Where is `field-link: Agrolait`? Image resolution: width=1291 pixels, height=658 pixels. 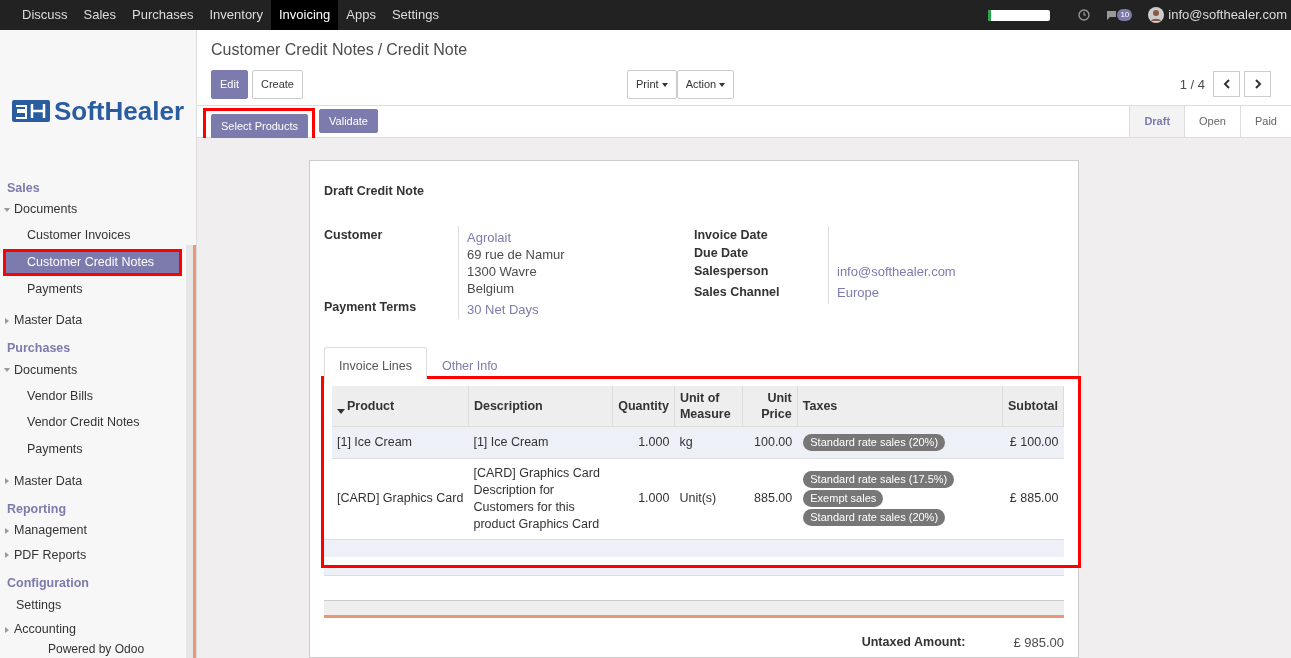
field-link: Agrolait is located at coordinates (580, 237).